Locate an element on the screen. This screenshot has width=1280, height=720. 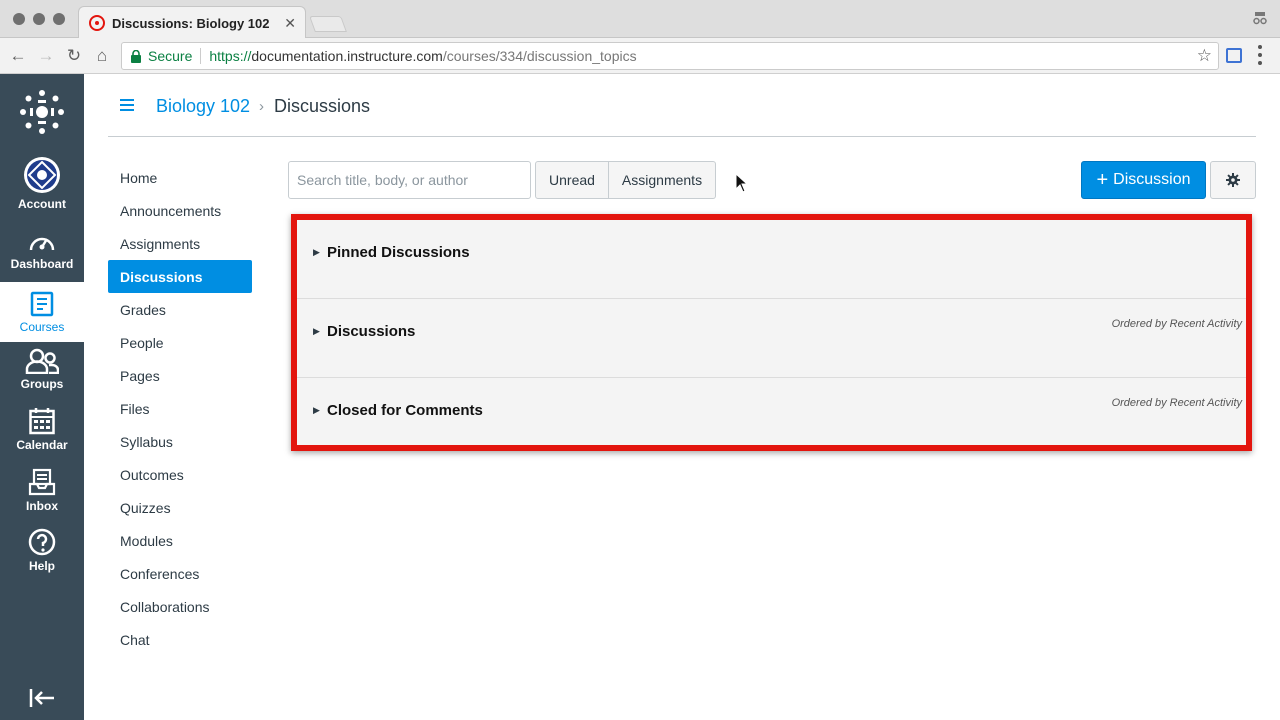
assignments-filter-button: Assignments is located at coordinates (662, 180).